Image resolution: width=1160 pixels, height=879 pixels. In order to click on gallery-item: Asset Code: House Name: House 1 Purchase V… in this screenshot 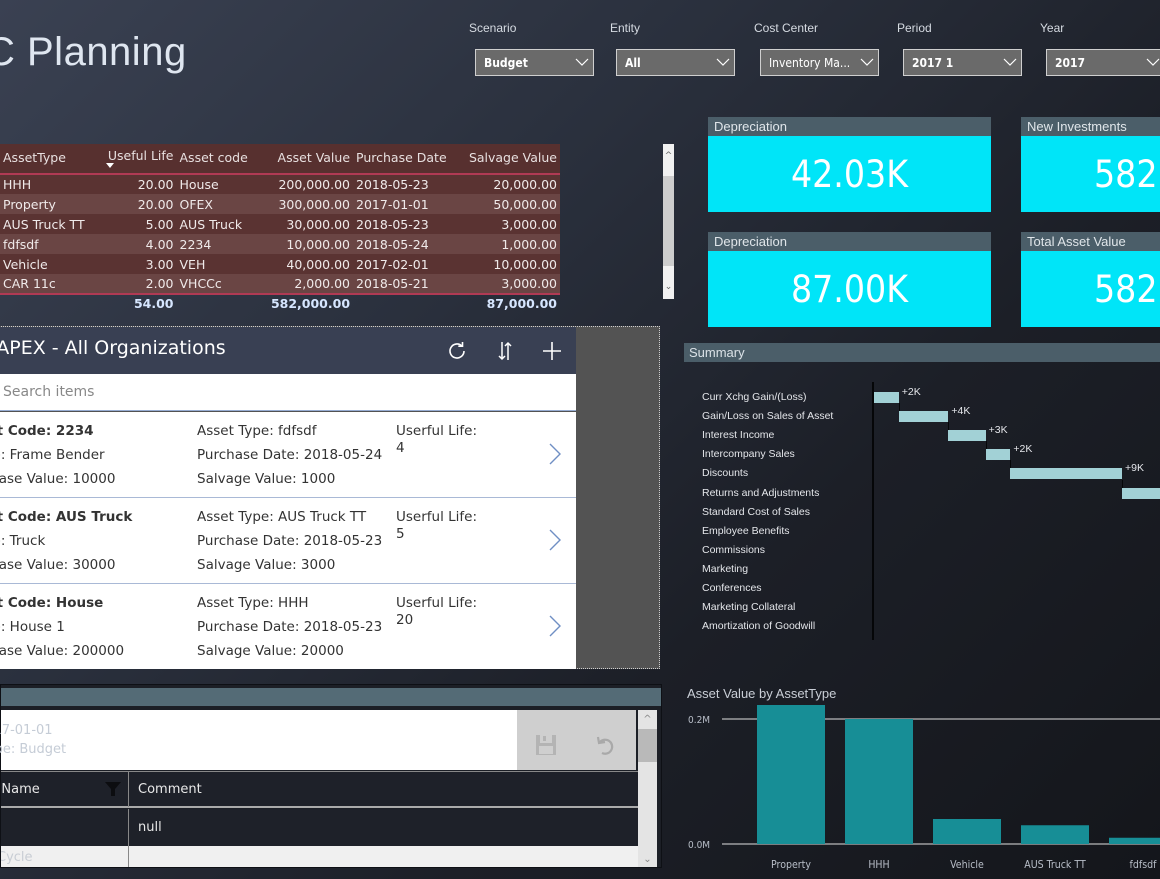, I will do `click(288, 626)`.